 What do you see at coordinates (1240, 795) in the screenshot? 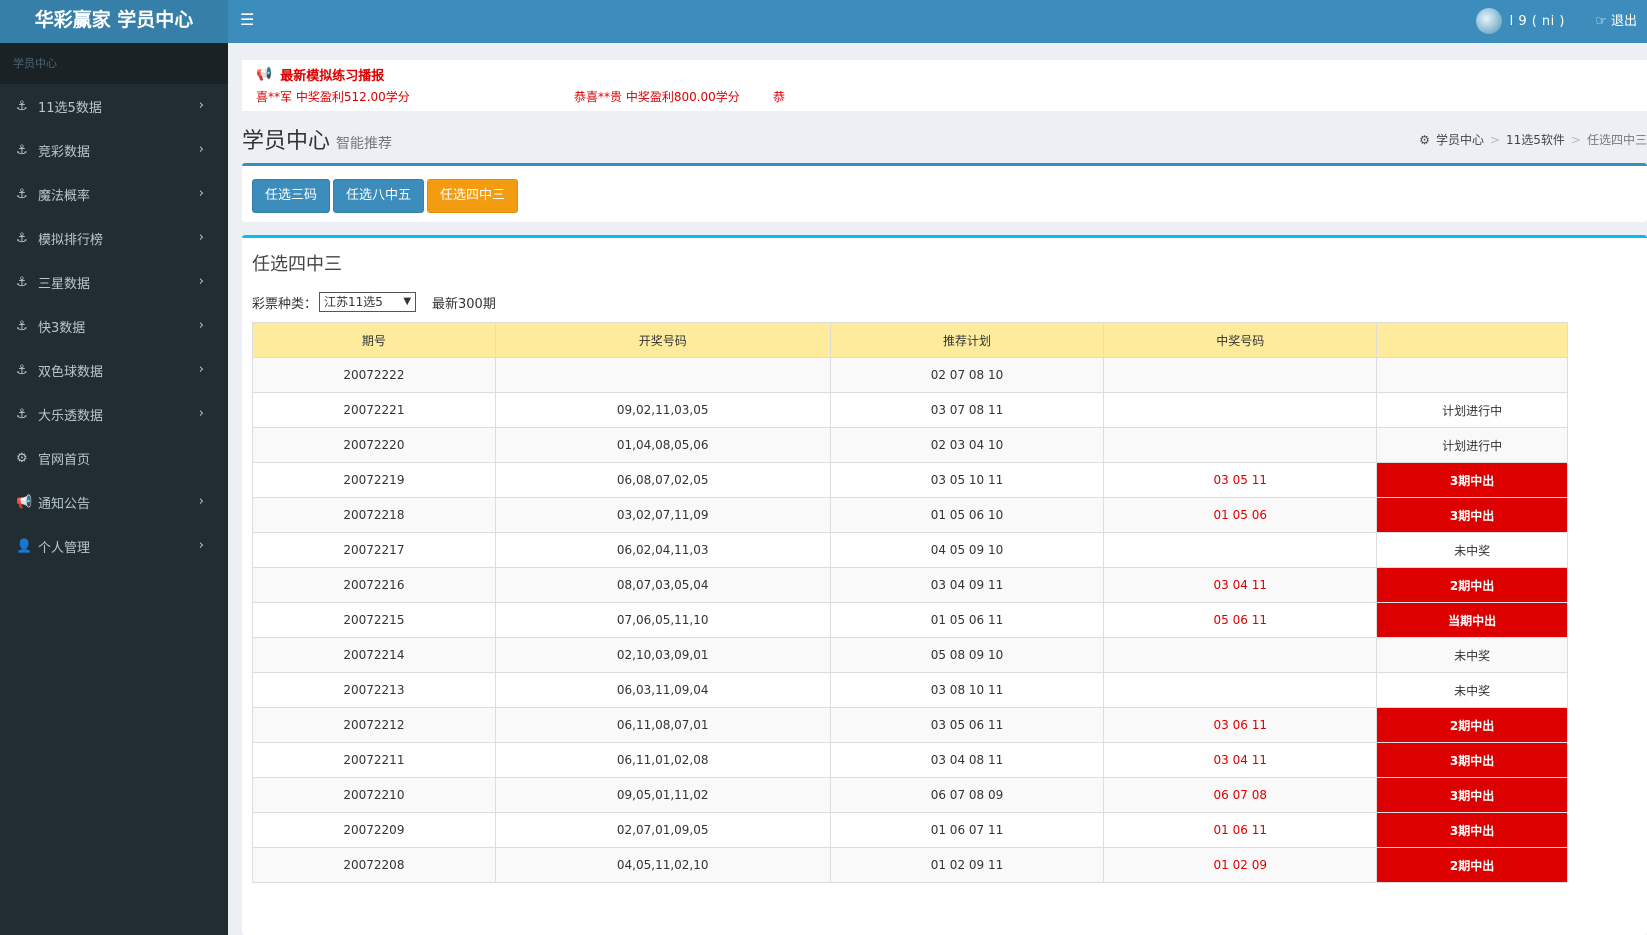
I see `cell-win-numbers: 06 07 08` at bounding box center [1240, 795].